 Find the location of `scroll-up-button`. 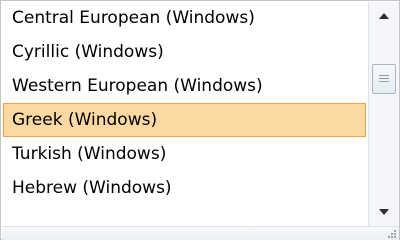

scroll-up-button is located at coordinates (384, 16).